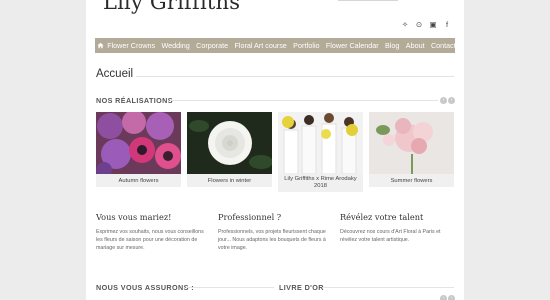  What do you see at coordinates (320, 183) in the screenshot?
I see `card-caption: Lily Griffiths x Rime Arodaky 2018` at bounding box center [320, 183].